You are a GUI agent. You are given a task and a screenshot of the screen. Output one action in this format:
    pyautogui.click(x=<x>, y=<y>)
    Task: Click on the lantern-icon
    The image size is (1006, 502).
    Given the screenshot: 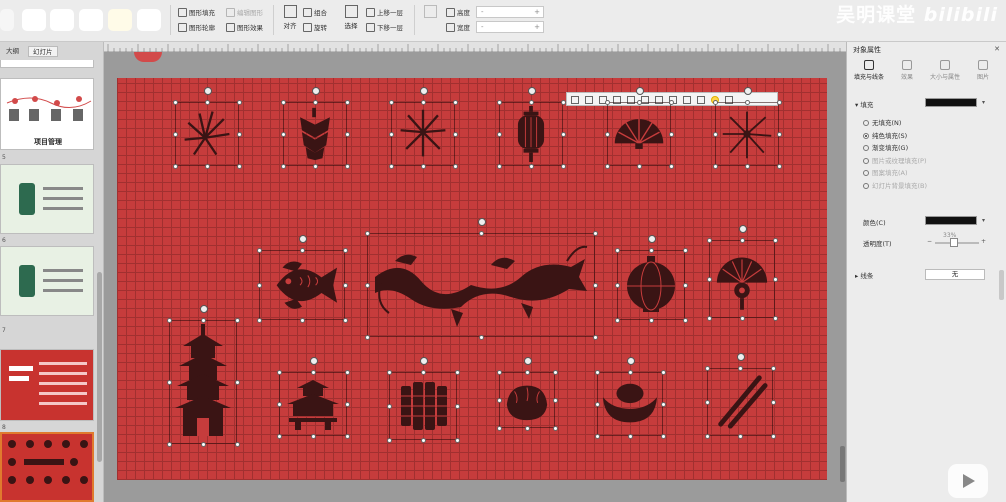 What is the action you would take?
    pyautogui.click(x=531, y=128)
    